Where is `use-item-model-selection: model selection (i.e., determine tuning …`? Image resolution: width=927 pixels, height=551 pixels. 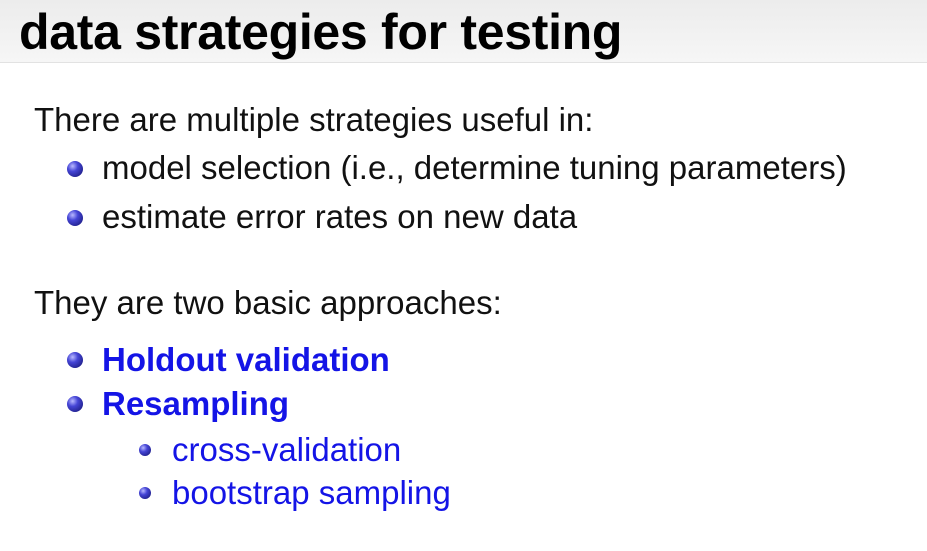 use-item-model-selection: model selection (i.e., determine tuning … is located at coordinates (474, 167).